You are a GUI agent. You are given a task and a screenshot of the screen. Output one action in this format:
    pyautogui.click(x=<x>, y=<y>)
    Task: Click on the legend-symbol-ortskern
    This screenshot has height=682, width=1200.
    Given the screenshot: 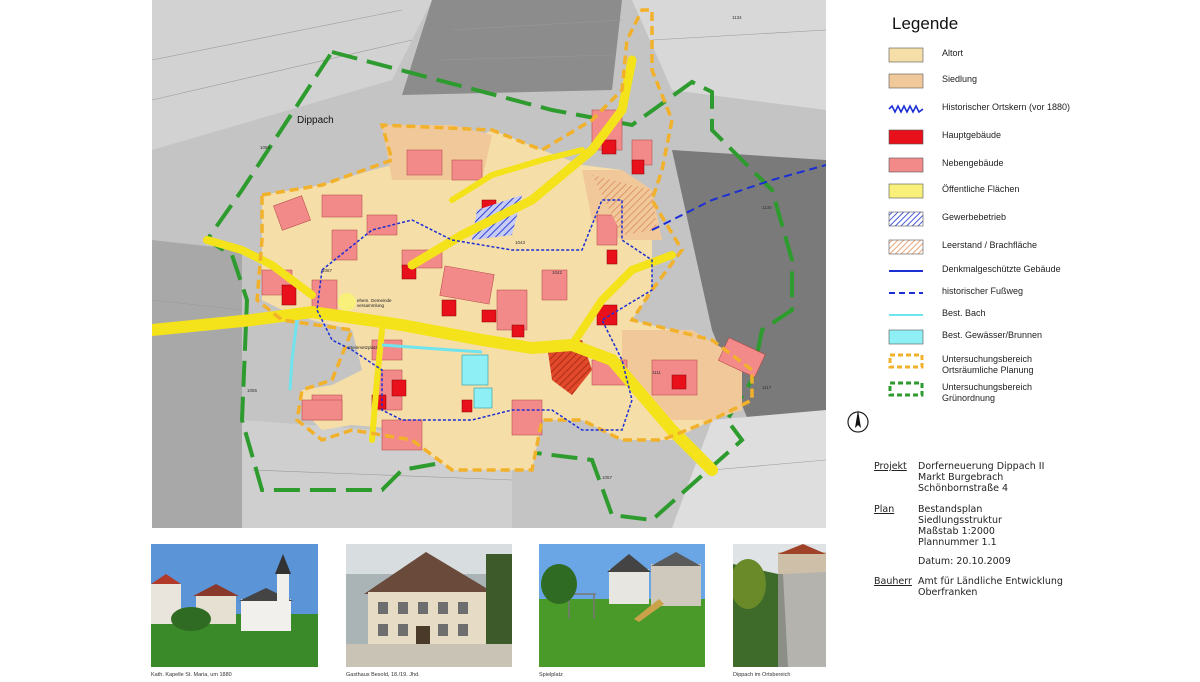 What is the action you would take?
    pyautogui.click(x=906, y=109)
    